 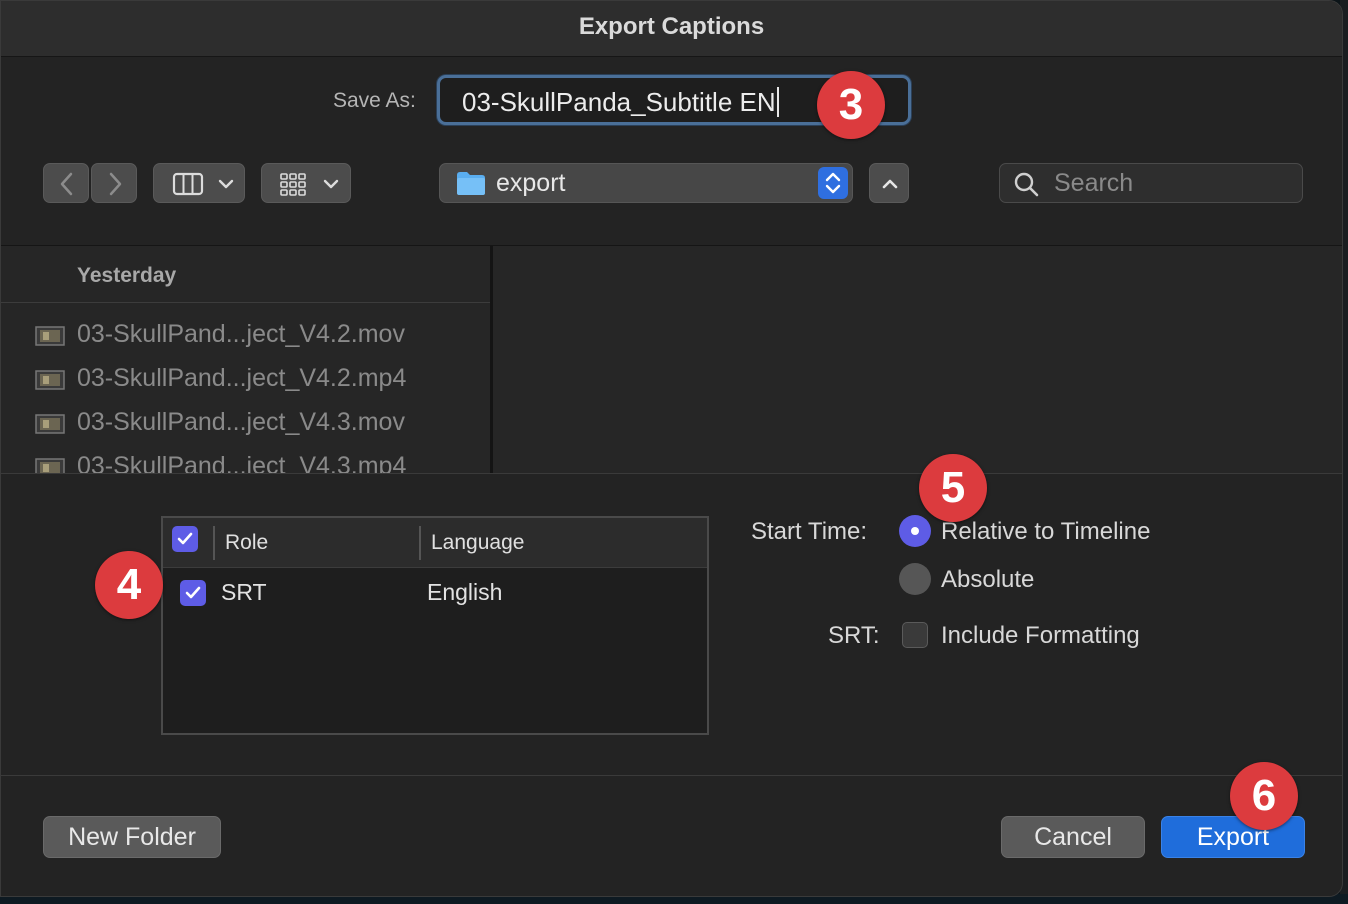 What do you see at coordinates (246, 302) in the screenshot?
I see `section-divider` at bounding box center [246, 302].